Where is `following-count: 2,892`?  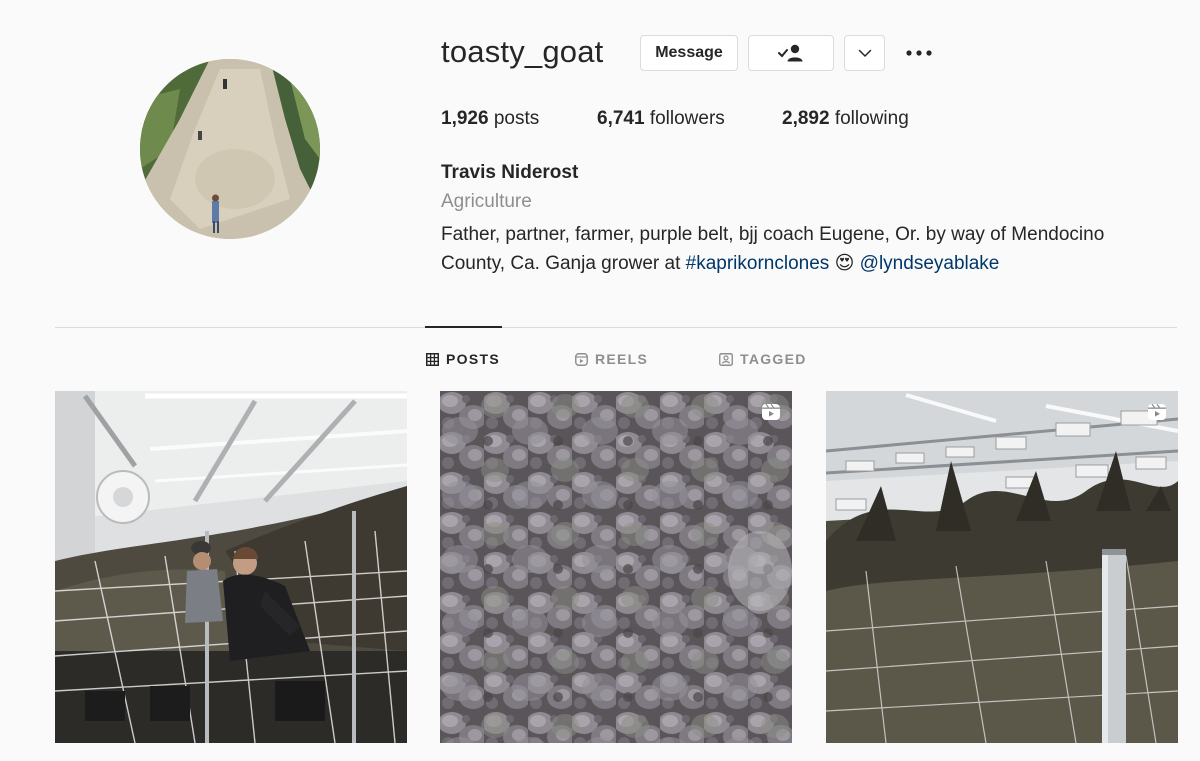 following-count: 2,892 is located at coordinates (806, 118).